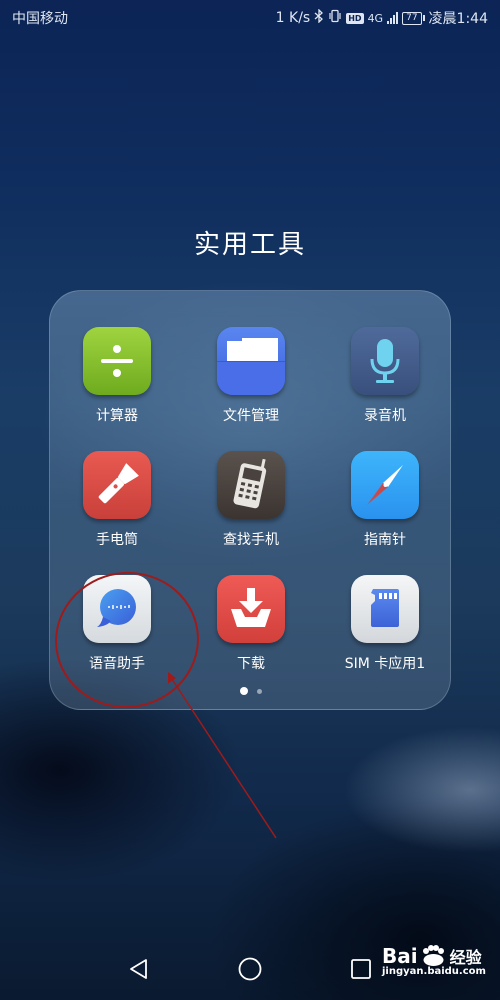 The width and height of the screenshot is (500, 1000). I want to click on recents-icon, so click(361, 969).